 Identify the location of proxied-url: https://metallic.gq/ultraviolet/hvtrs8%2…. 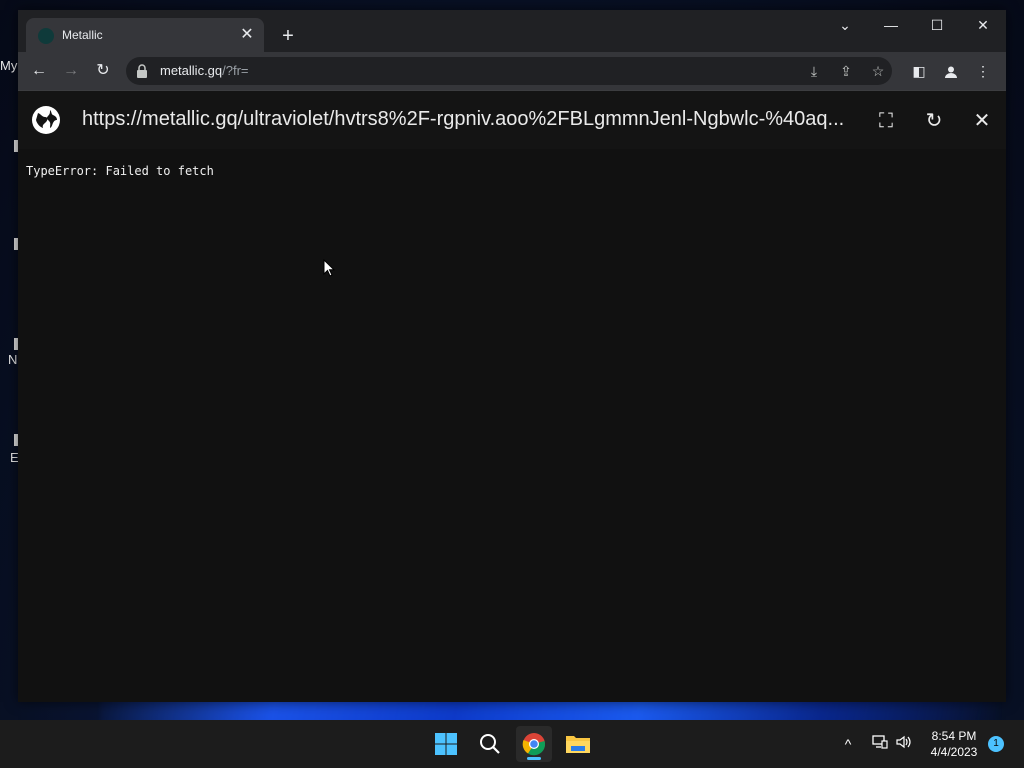
(463, 119).